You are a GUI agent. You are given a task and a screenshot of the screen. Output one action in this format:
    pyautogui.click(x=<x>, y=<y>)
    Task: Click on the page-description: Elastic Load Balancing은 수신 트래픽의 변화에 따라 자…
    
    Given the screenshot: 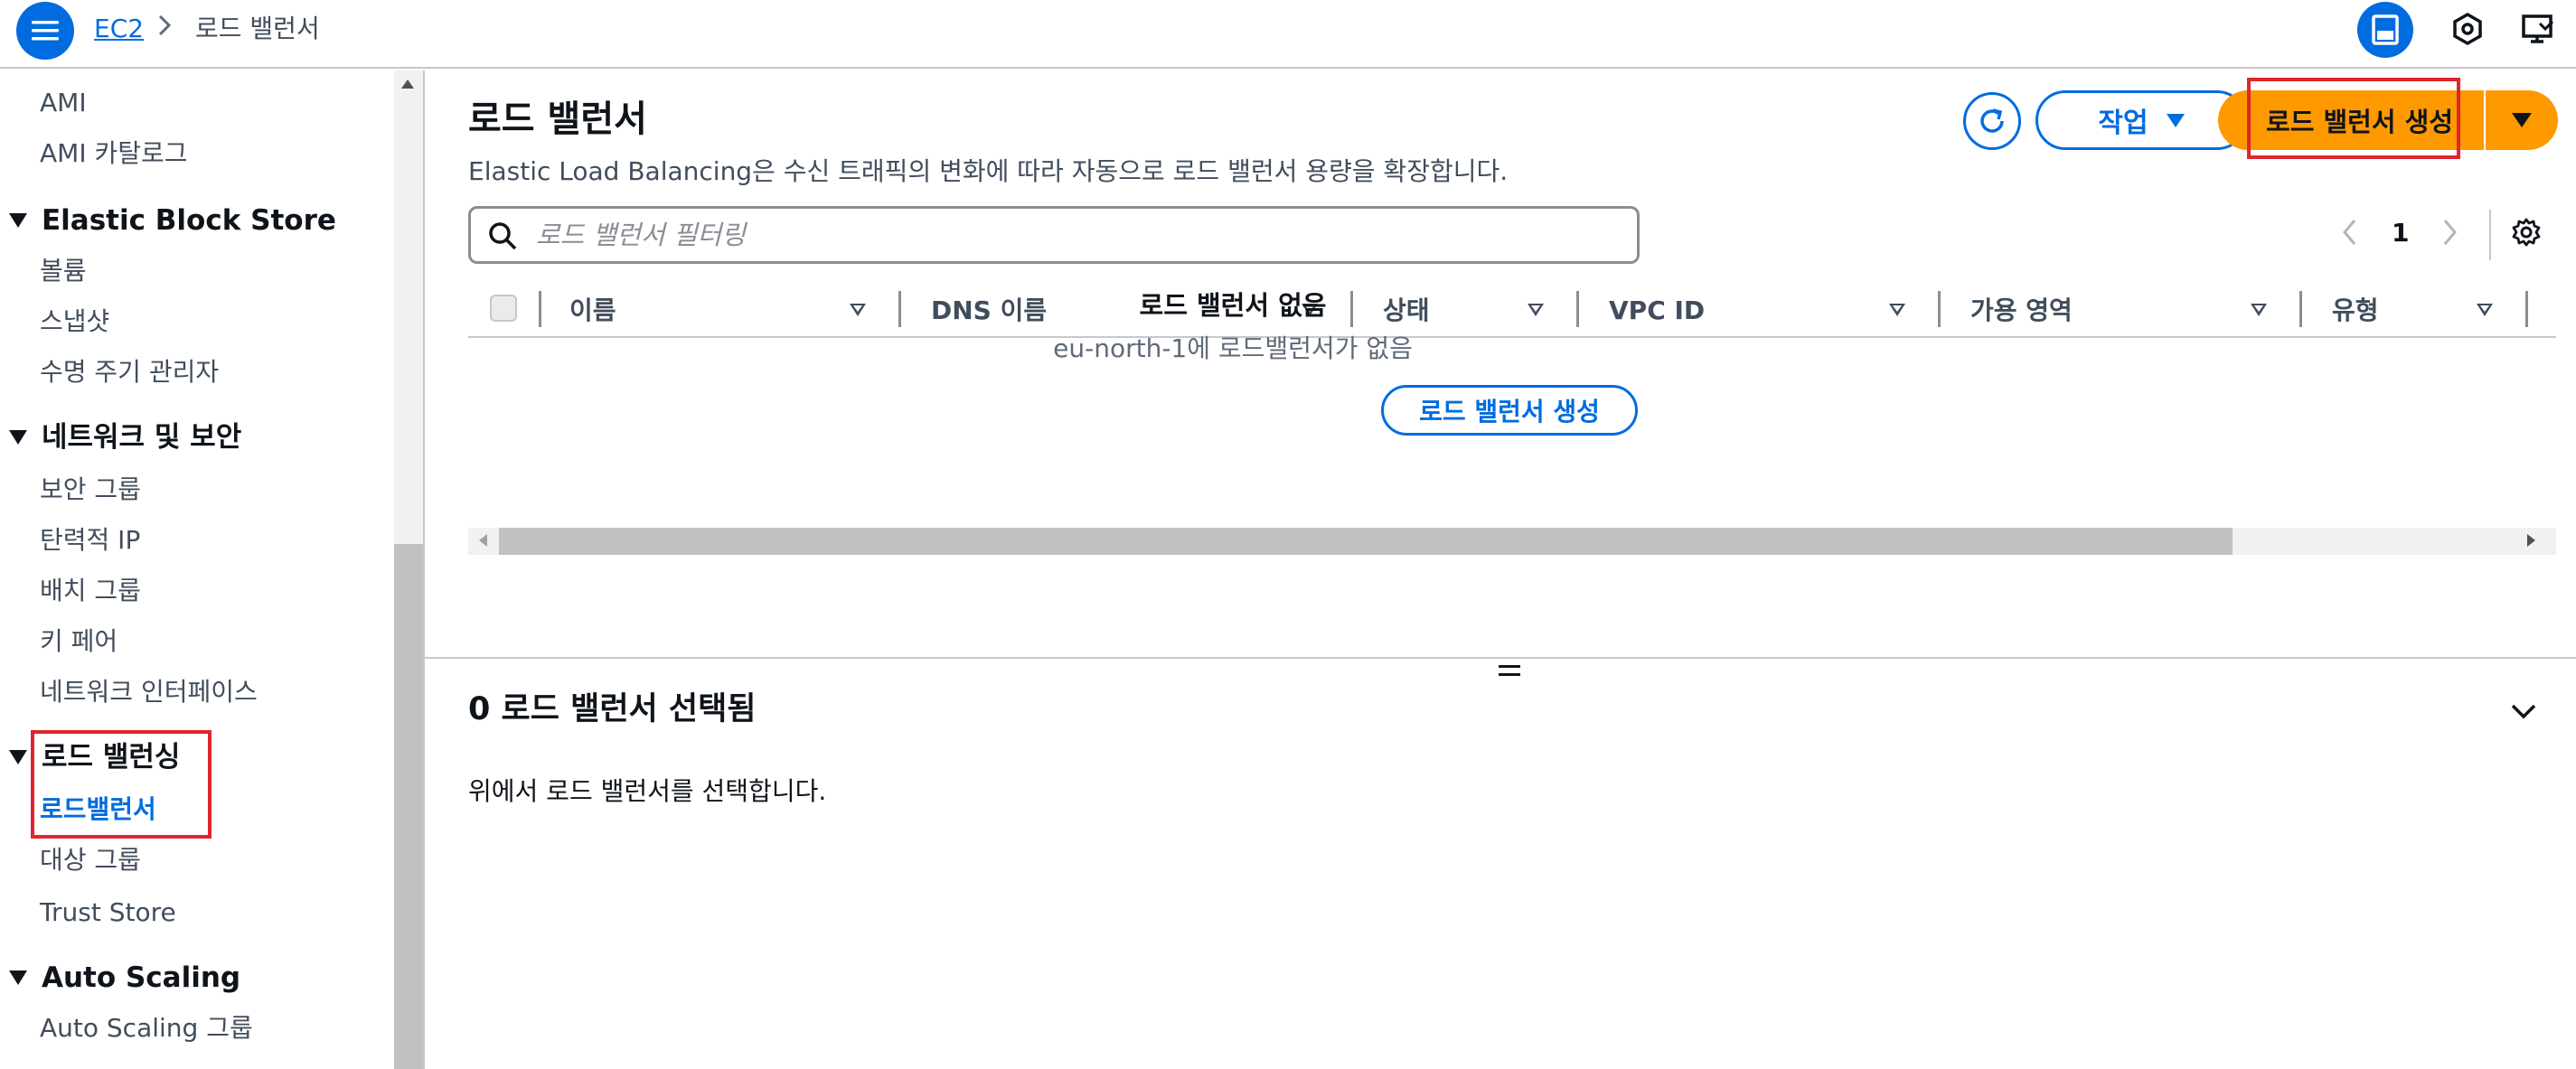 What is the action you would take?
    pyautogui.click(x=989, y=171)
    